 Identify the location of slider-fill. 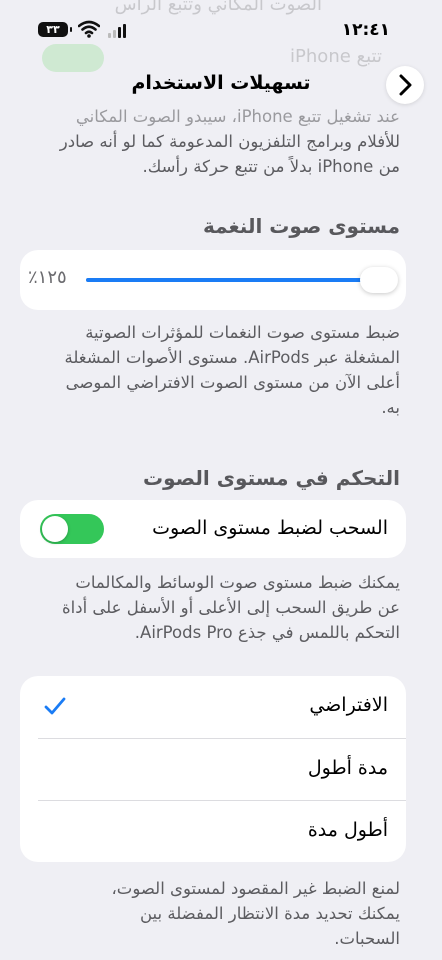
(237, 280).